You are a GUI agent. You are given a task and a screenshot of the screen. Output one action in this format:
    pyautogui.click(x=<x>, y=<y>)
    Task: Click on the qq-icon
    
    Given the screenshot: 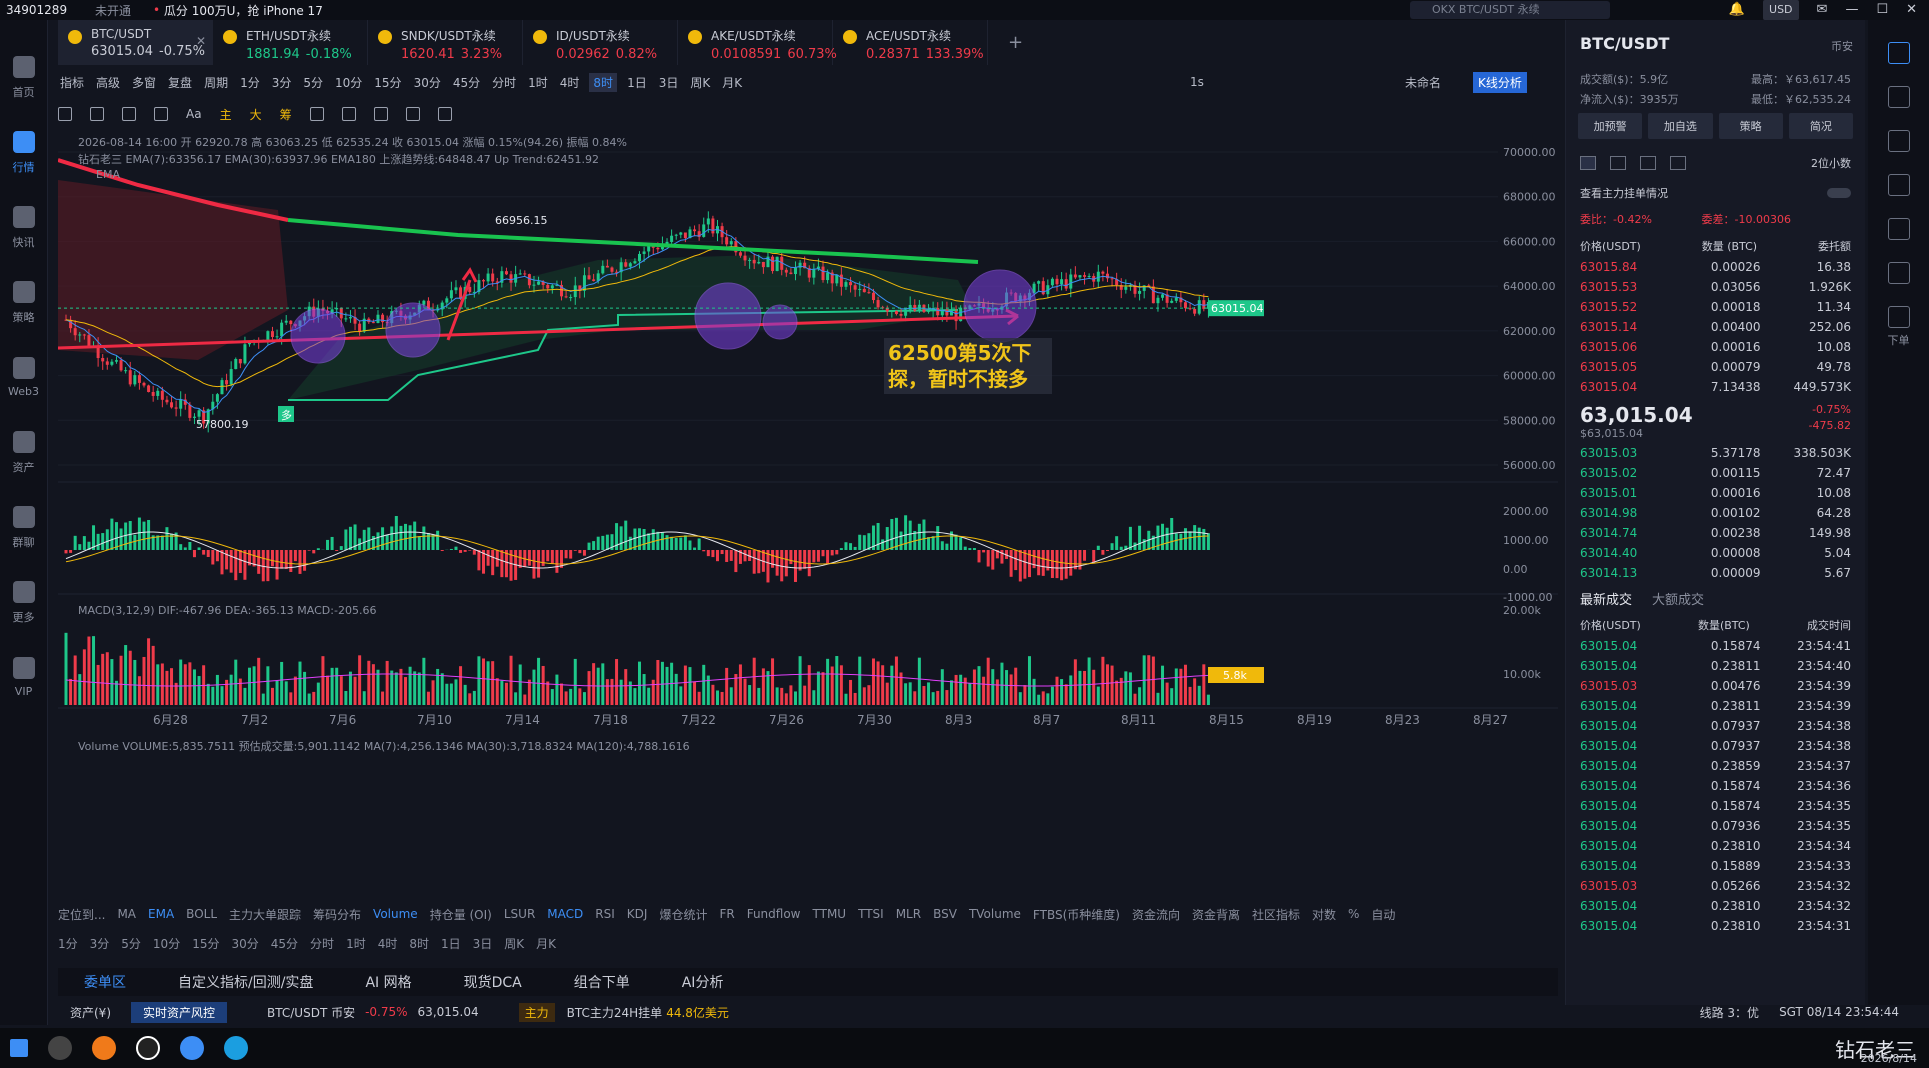 What is the action you would take?
    pyautogui.click(x=148, y=1048)
    